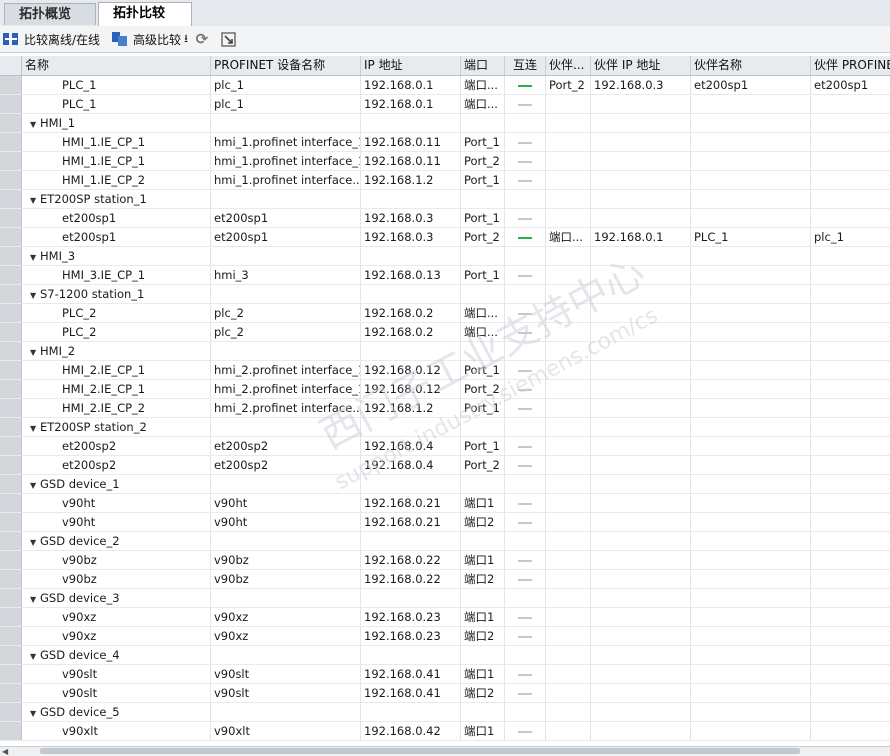  Describe the element at coordinates (445, 123) in the screenshot. I see `group-row: ▼ HMI_1` at that location.